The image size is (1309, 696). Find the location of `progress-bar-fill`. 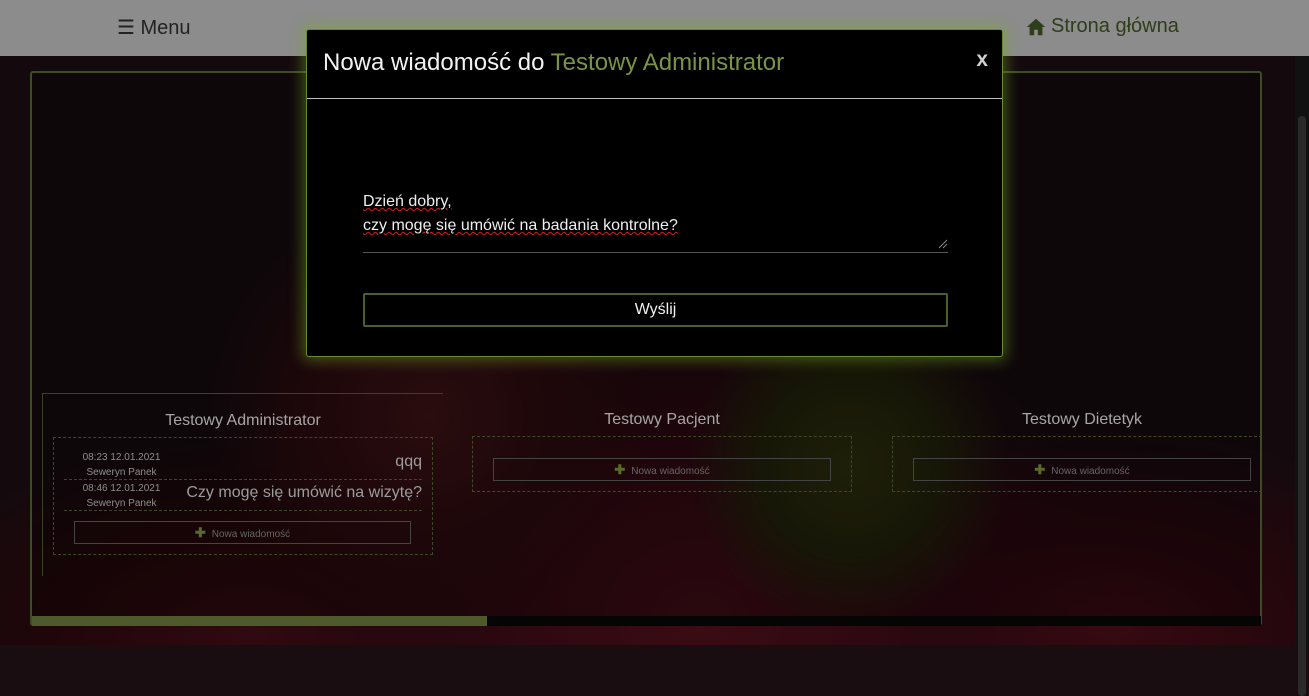

progress-bar-fill is located at coordinates (259, 621).